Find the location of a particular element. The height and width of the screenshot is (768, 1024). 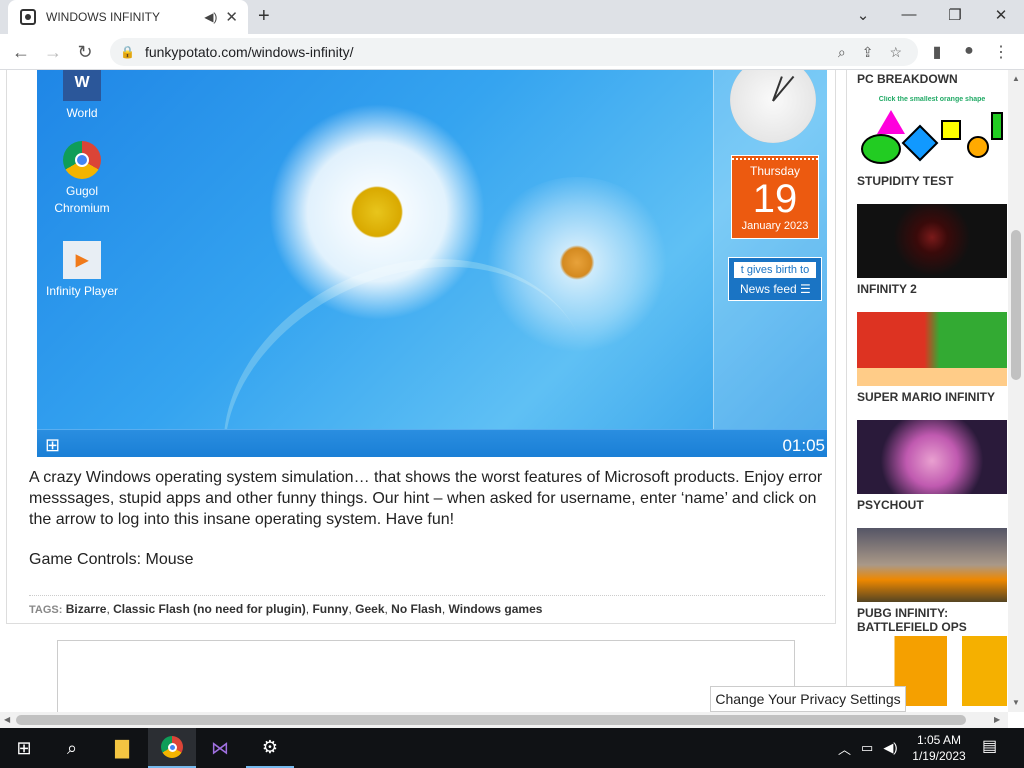

tag-classic-flash: Classic Flash (no need for plugin) is located at coordinates (209, 609).